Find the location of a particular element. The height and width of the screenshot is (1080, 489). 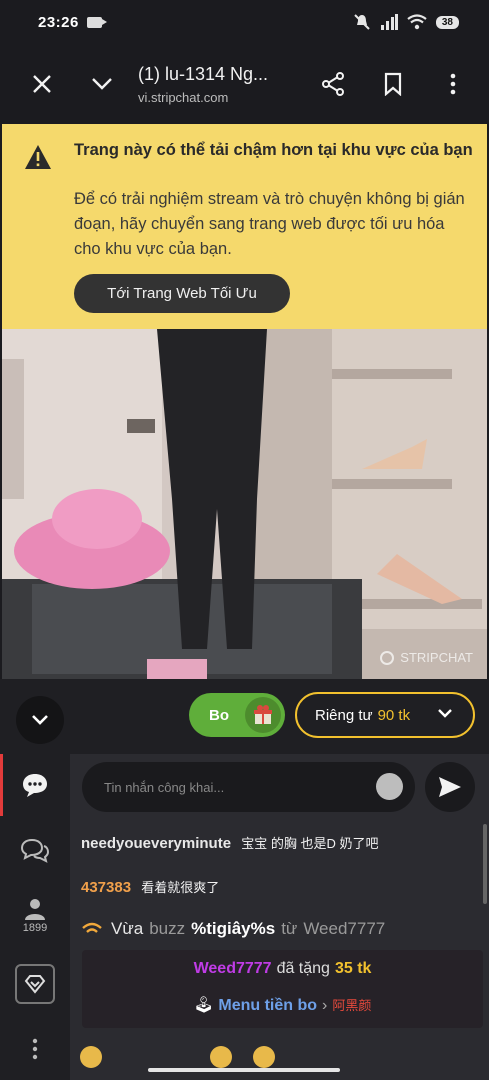

buzz-from: từ is located at coordinates (289, 928).